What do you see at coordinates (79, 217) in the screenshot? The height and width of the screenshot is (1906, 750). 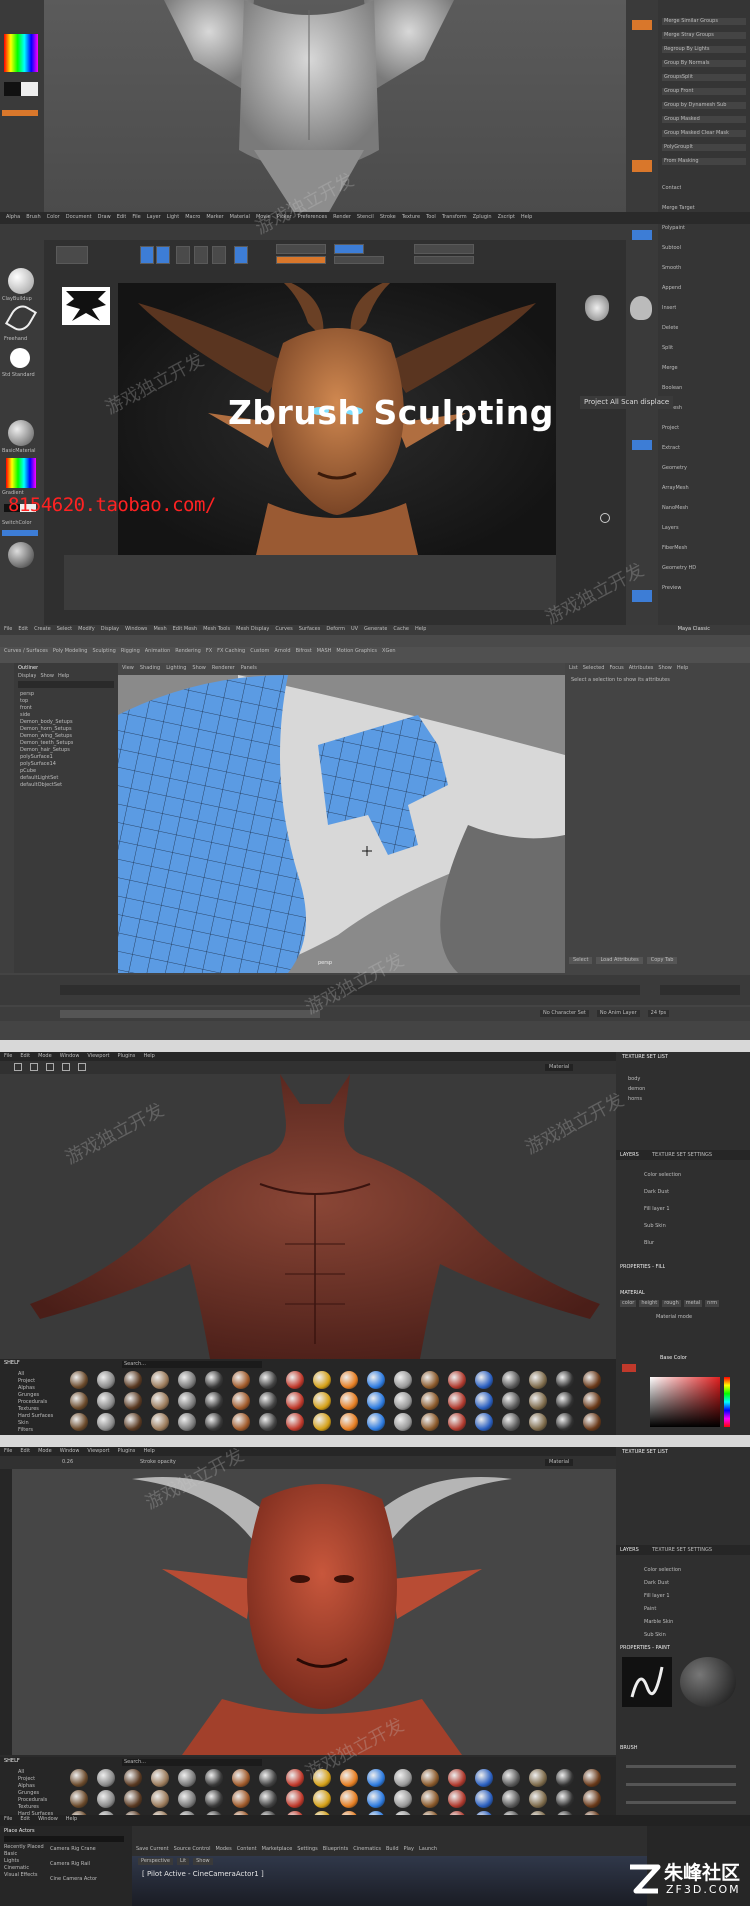 I see `menu-item: Document` at bounding box center [79, 217].